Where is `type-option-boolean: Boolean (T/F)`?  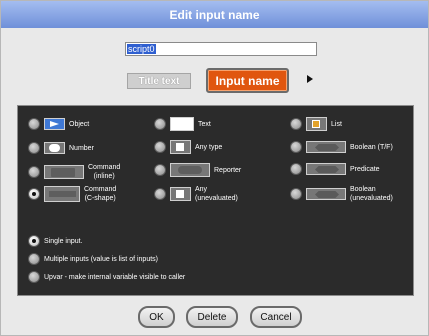
type-option-boolean: Boolean (T/F) is located at coordinates (341, 147).